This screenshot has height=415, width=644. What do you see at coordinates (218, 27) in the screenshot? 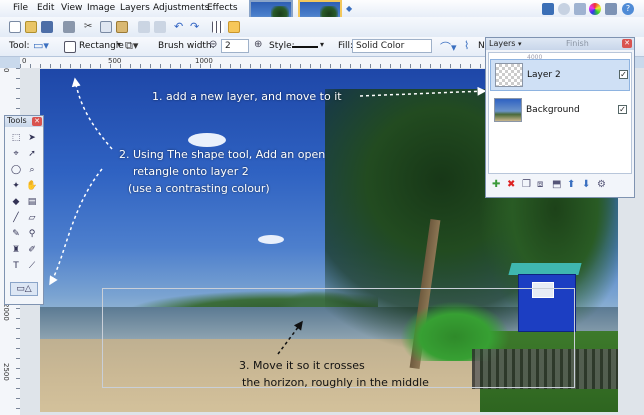
I see `grid-icon` at bounding box center [218, 27].